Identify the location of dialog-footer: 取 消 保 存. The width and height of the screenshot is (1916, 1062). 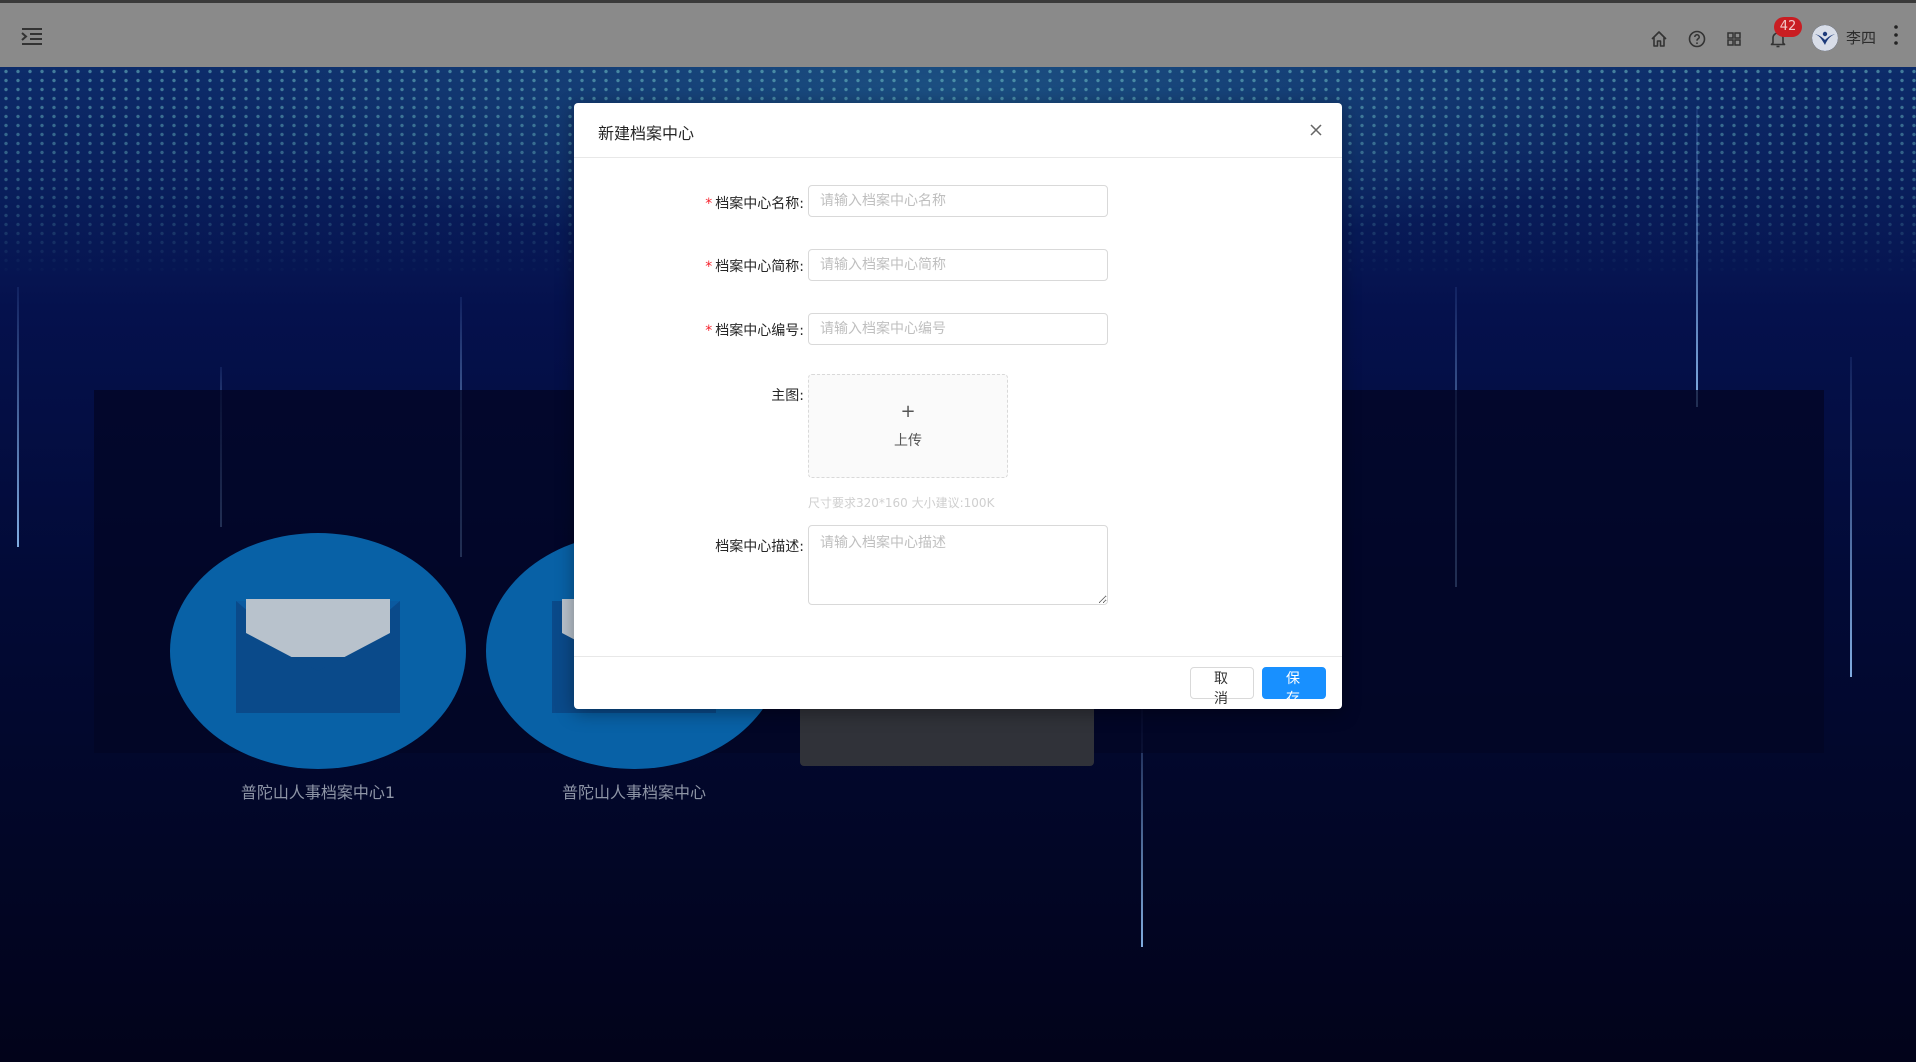
(958, 683).